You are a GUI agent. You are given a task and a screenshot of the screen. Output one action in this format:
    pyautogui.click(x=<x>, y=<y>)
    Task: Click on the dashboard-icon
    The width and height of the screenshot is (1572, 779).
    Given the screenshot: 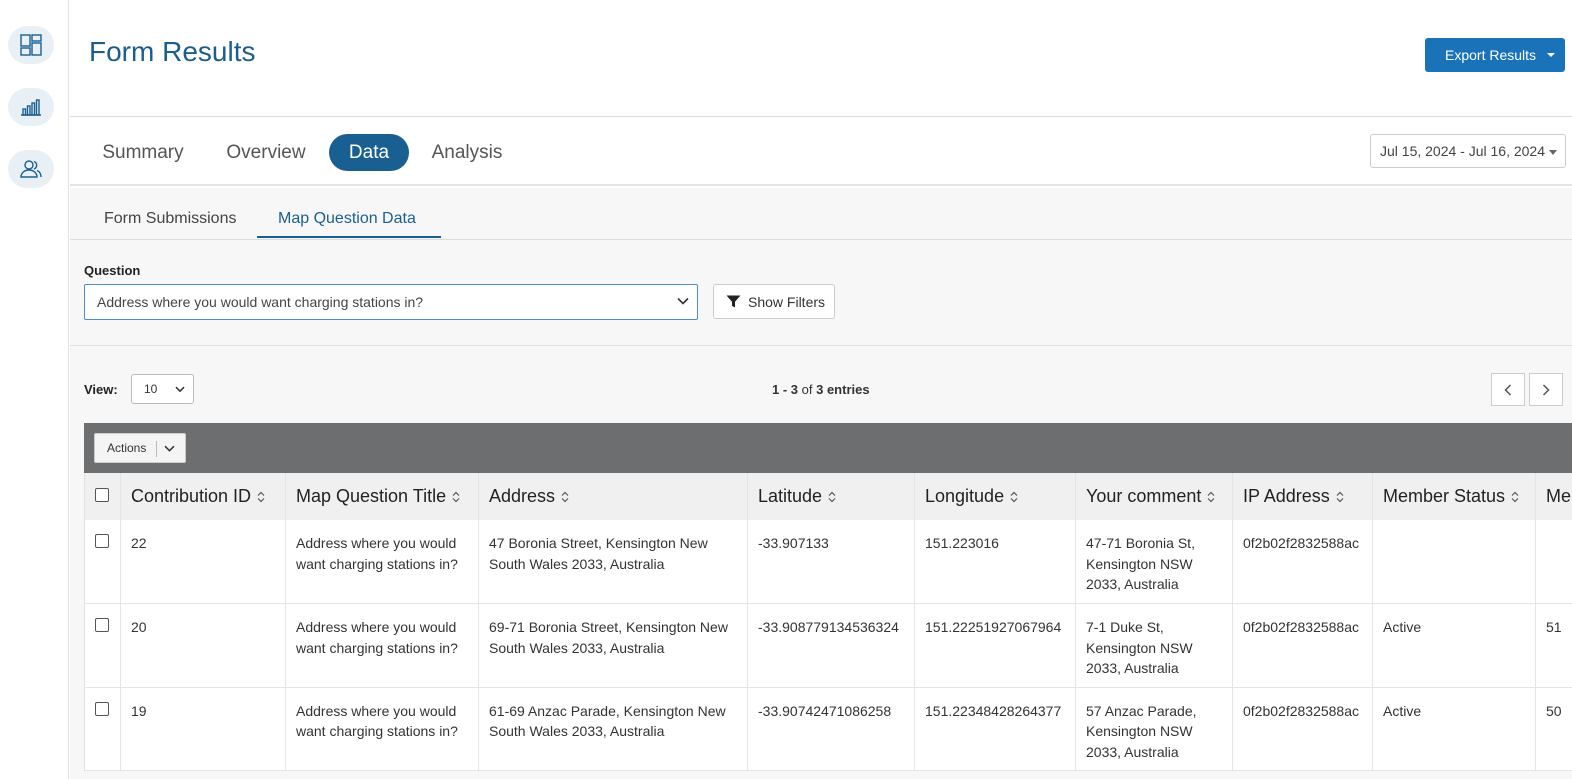 What is the action you would take?
    pyautogui.click(x=31, y=45)
    